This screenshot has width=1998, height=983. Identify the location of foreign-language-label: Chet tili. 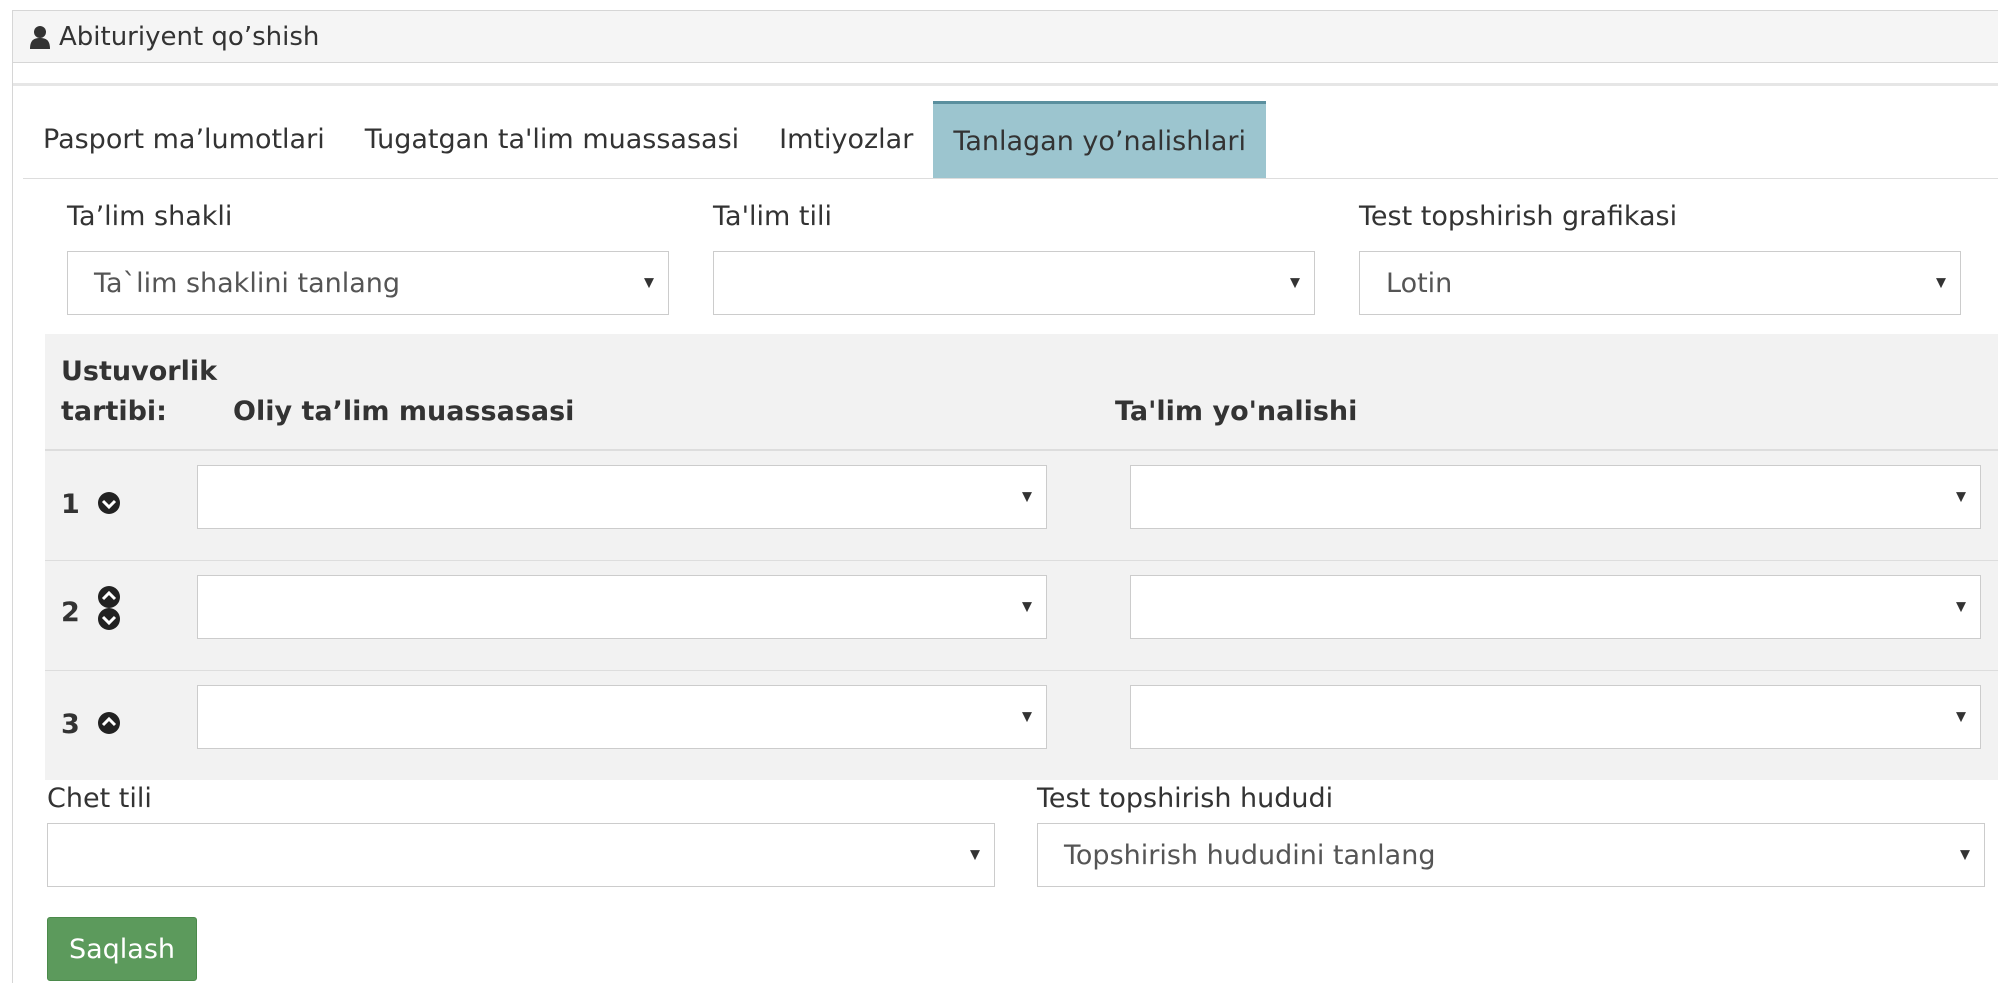
(99, 798).